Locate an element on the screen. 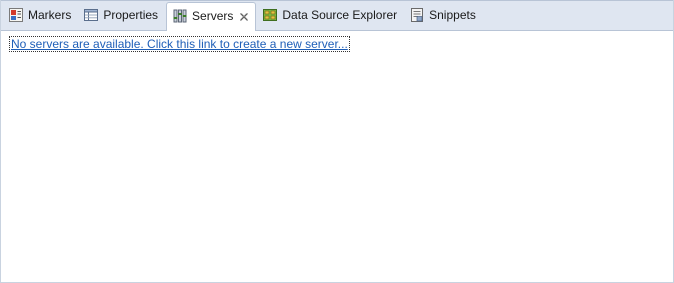 This screenshot has width=674, height=283. tab-snippets: Snippets is located at coordinates (443, 15).